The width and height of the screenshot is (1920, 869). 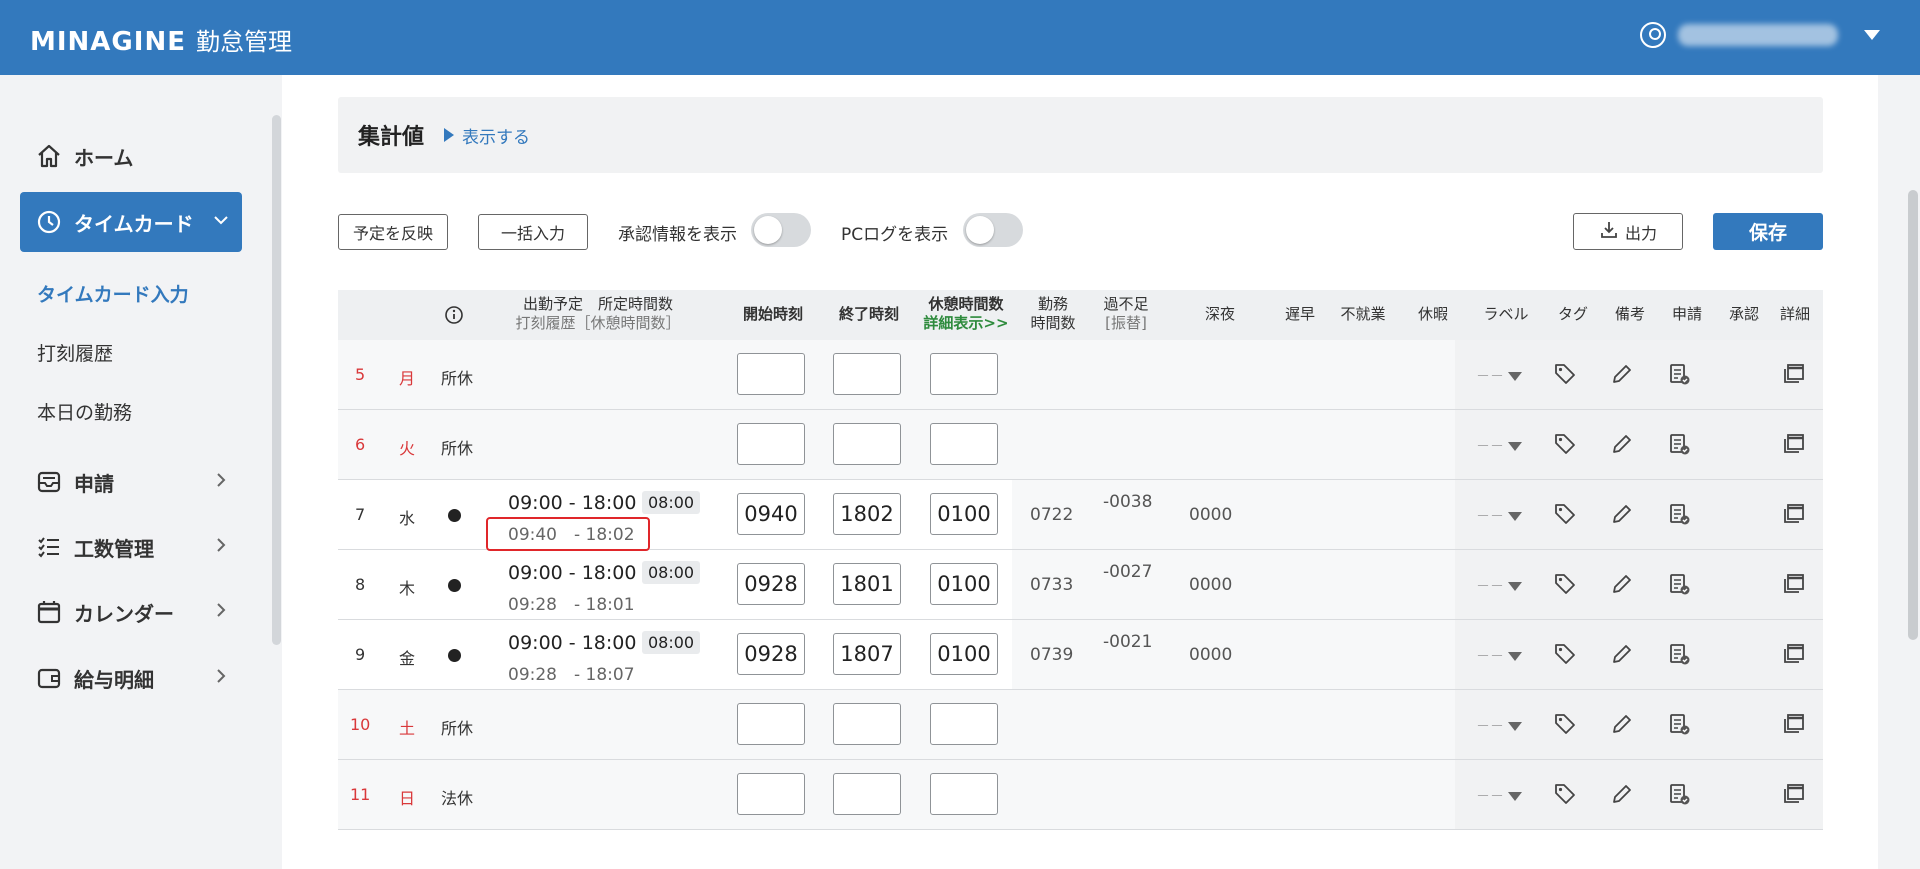 What do you see at coordinates (131, 678) in the screenshot?
I see `sidebar-item-payslip: 給与明細` at bounding box center [131, 678].